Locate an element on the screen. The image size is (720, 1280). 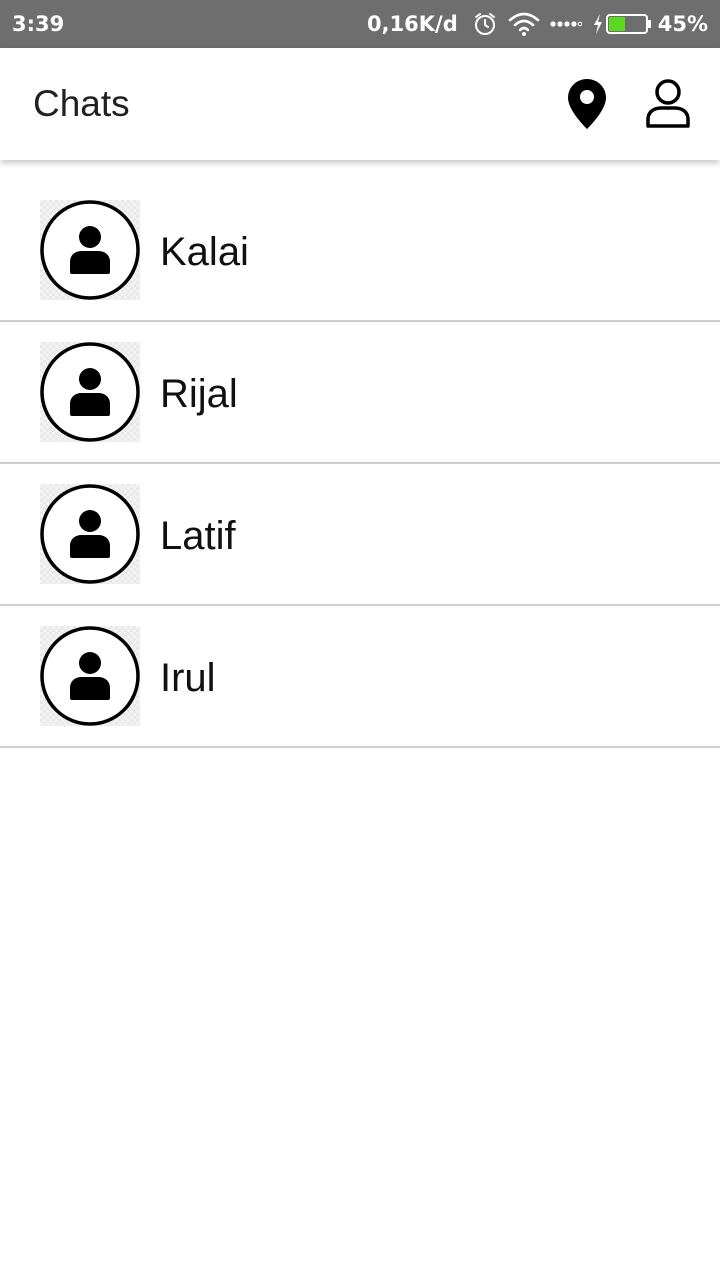
status-time: 3:39 is located at coordinates (38, 24).